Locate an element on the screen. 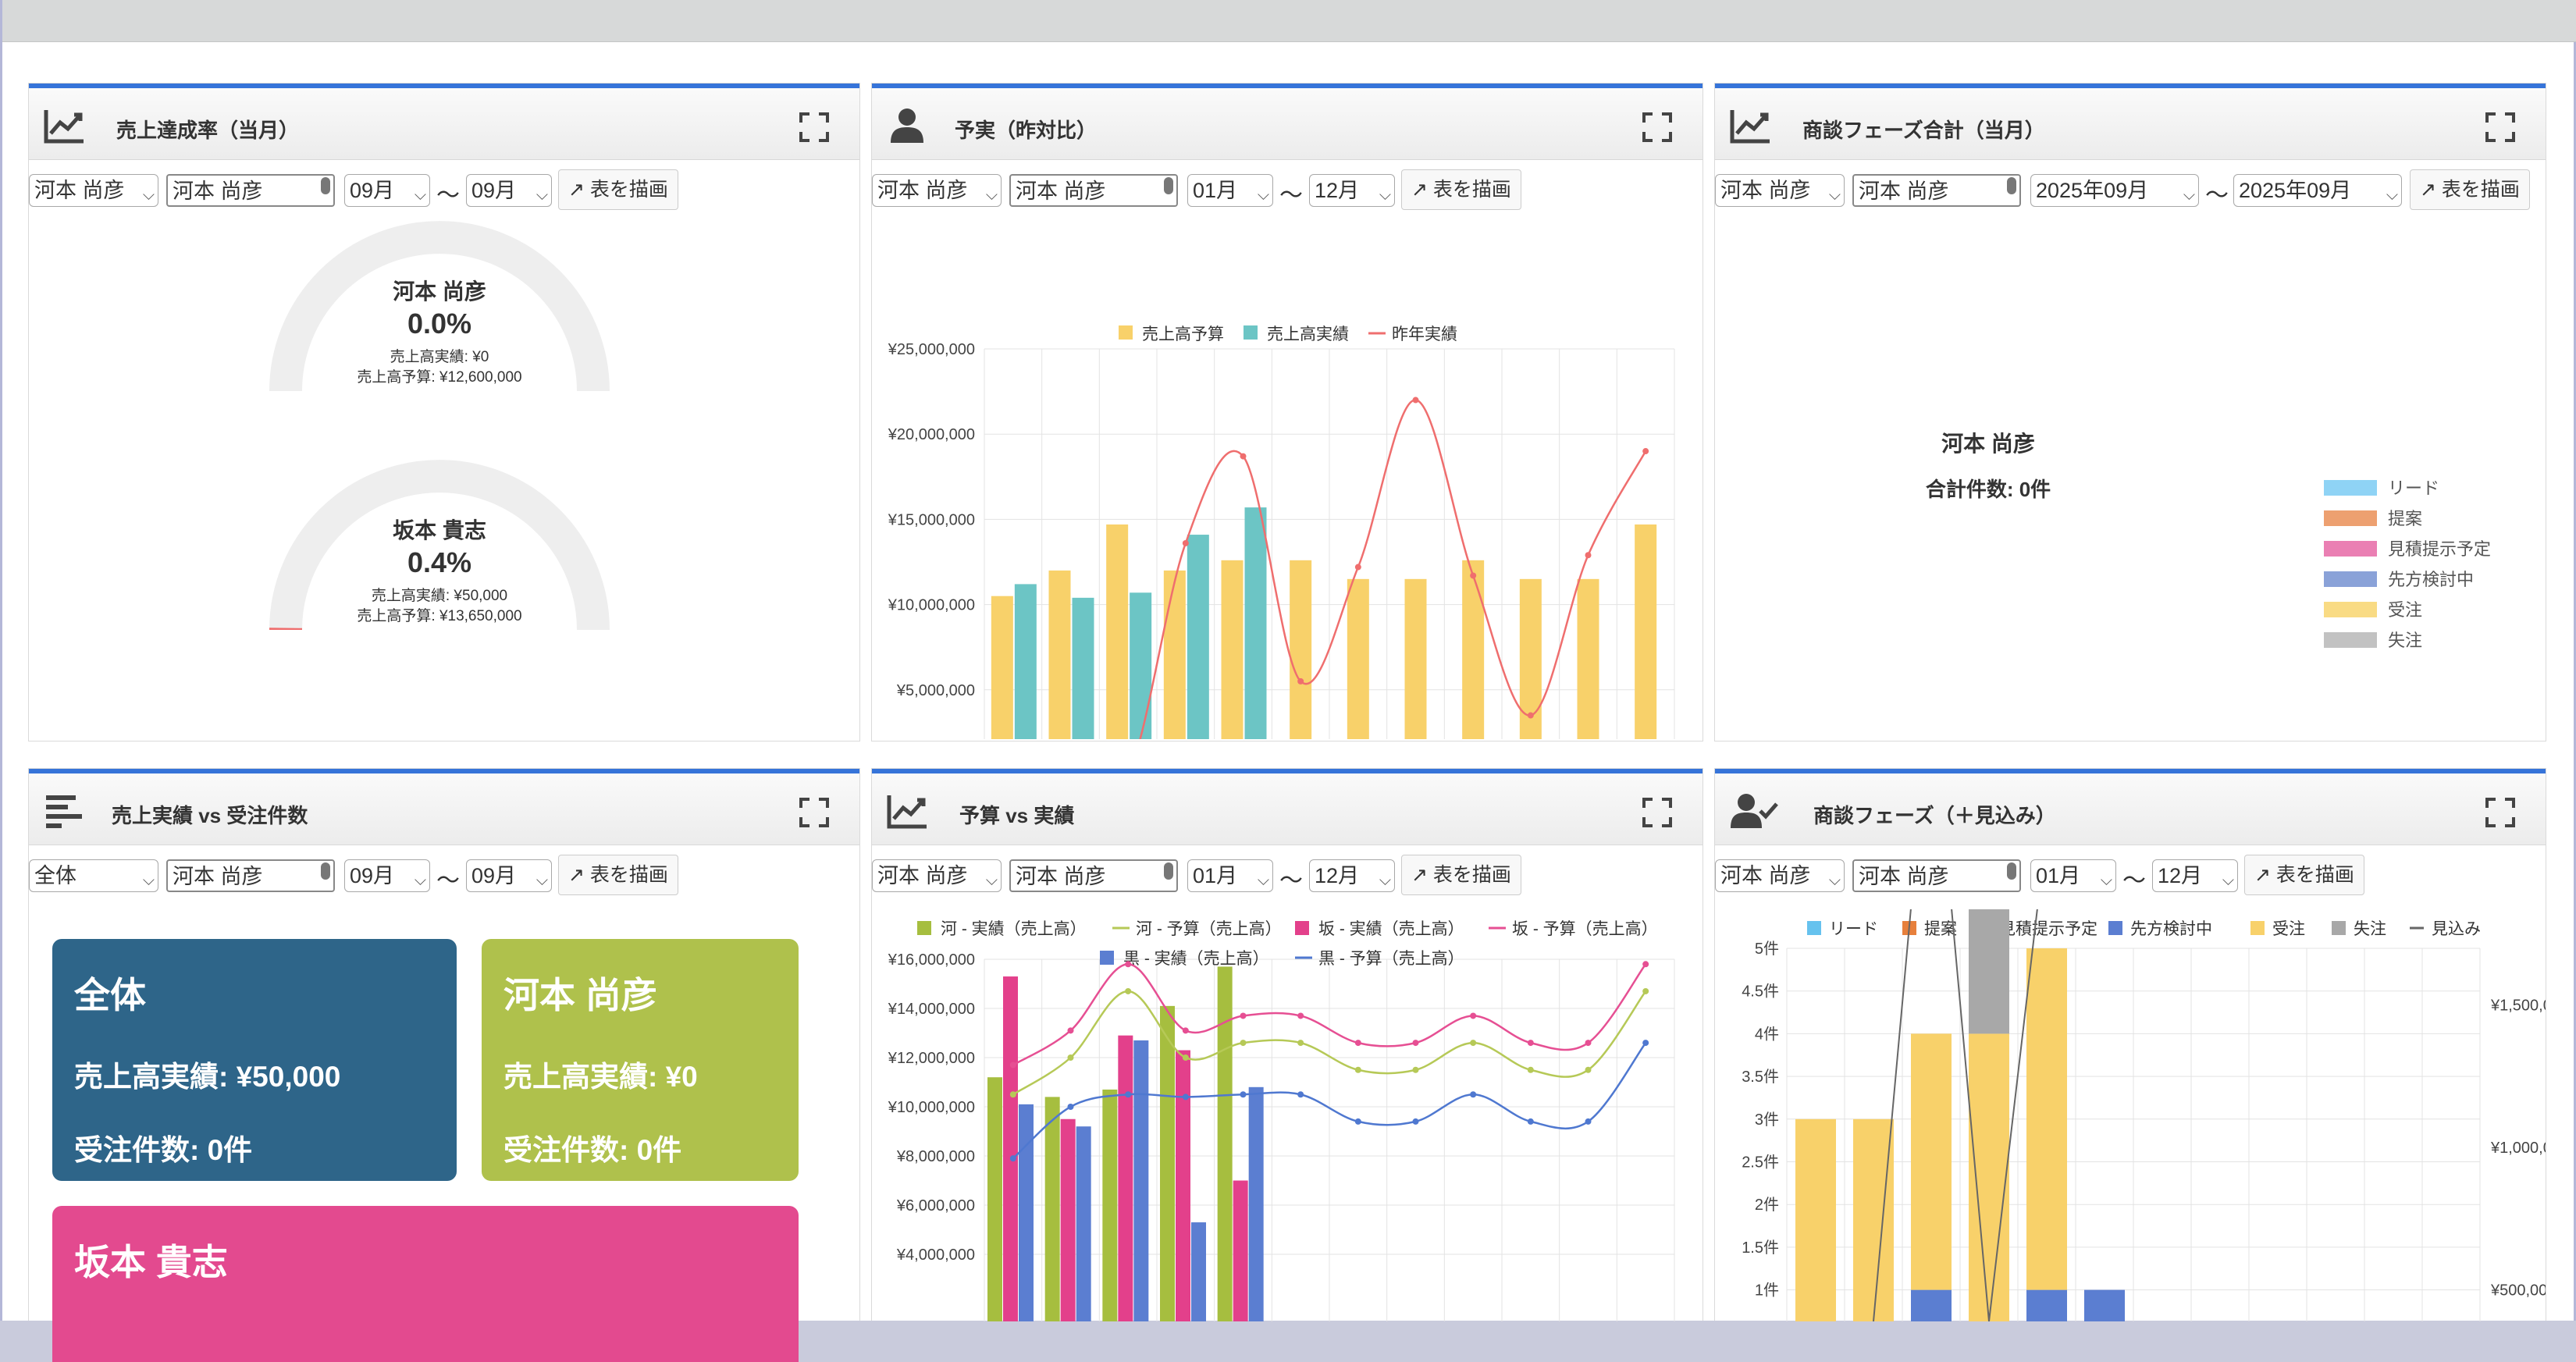 The width and height of the screenshot is (2576, 1362). legend-label: 失注 is located at coordinates (2370, 929).